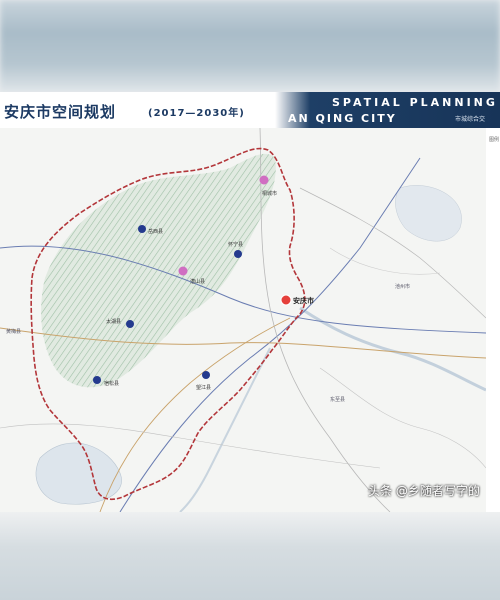 The width and height of the screenshot is (500, 600). Describe the element at coordinates (424, 491) in the screenshot. I see `watermark-text: 头条 @乡随者写字的` at that location.